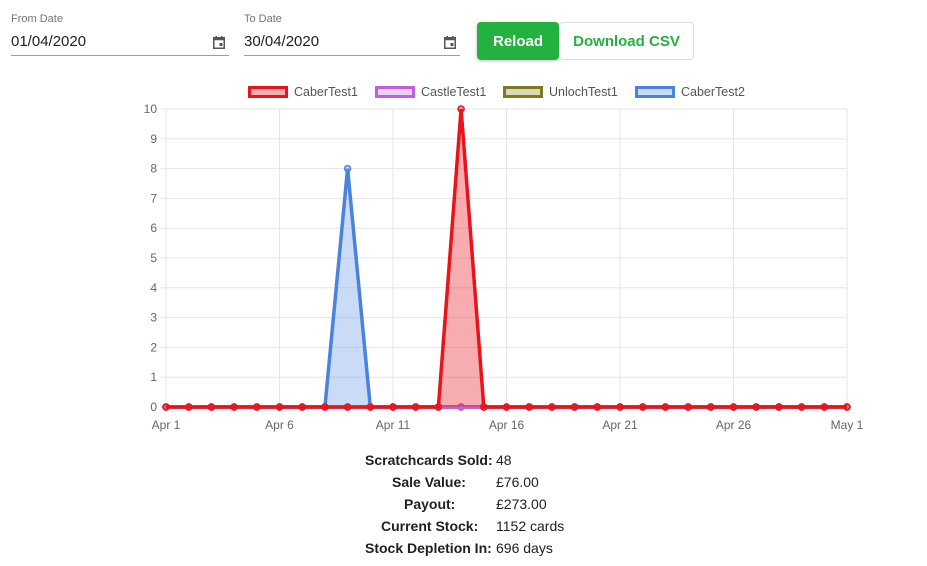  What do you see at coordinates (524, 548) in the screenshot?
I see `stat-value: 696 days` at bounding box center [524, 548].